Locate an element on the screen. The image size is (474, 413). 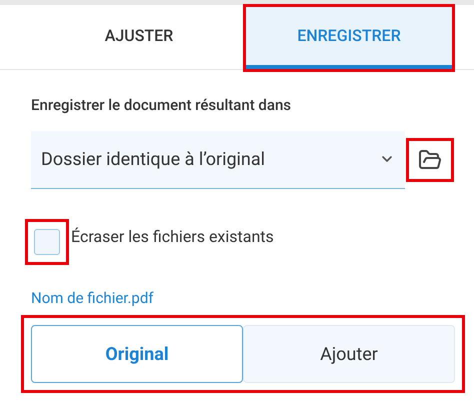
segment-option: Original is located at coordinates (137, 354).